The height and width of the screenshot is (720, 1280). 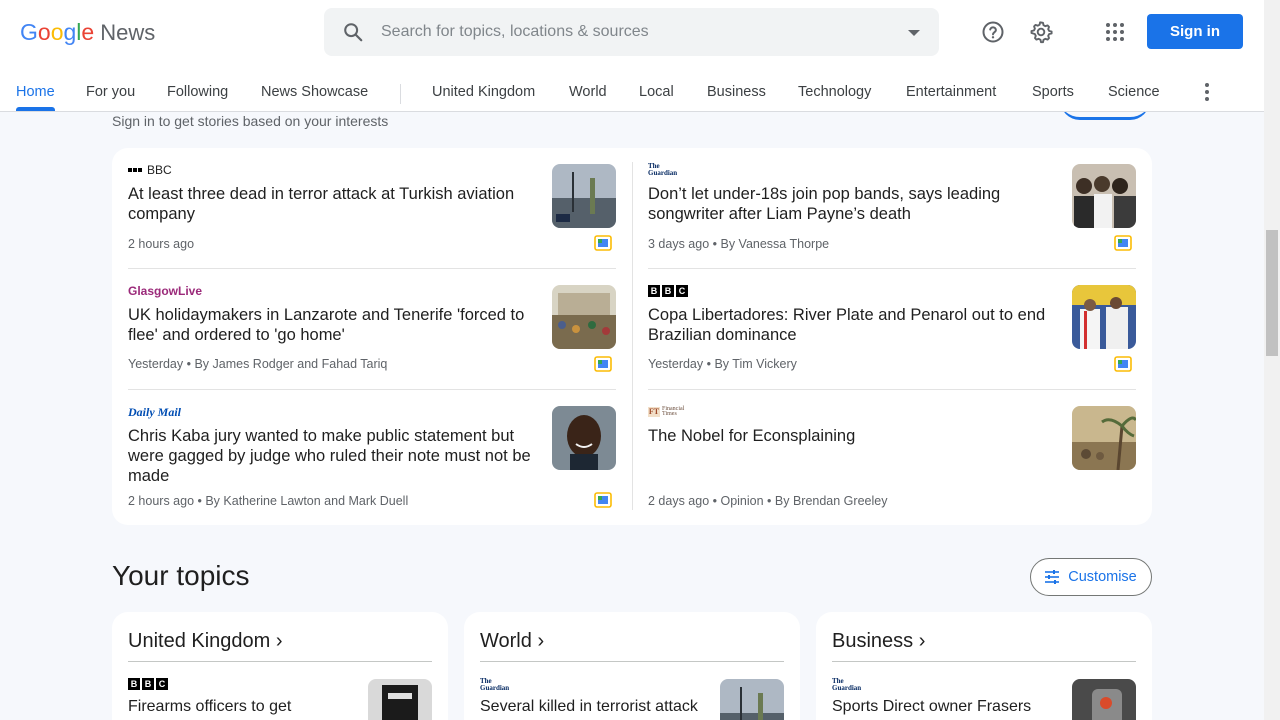 I want to click on tab-for-you: For you, so click(x=110, y=92).